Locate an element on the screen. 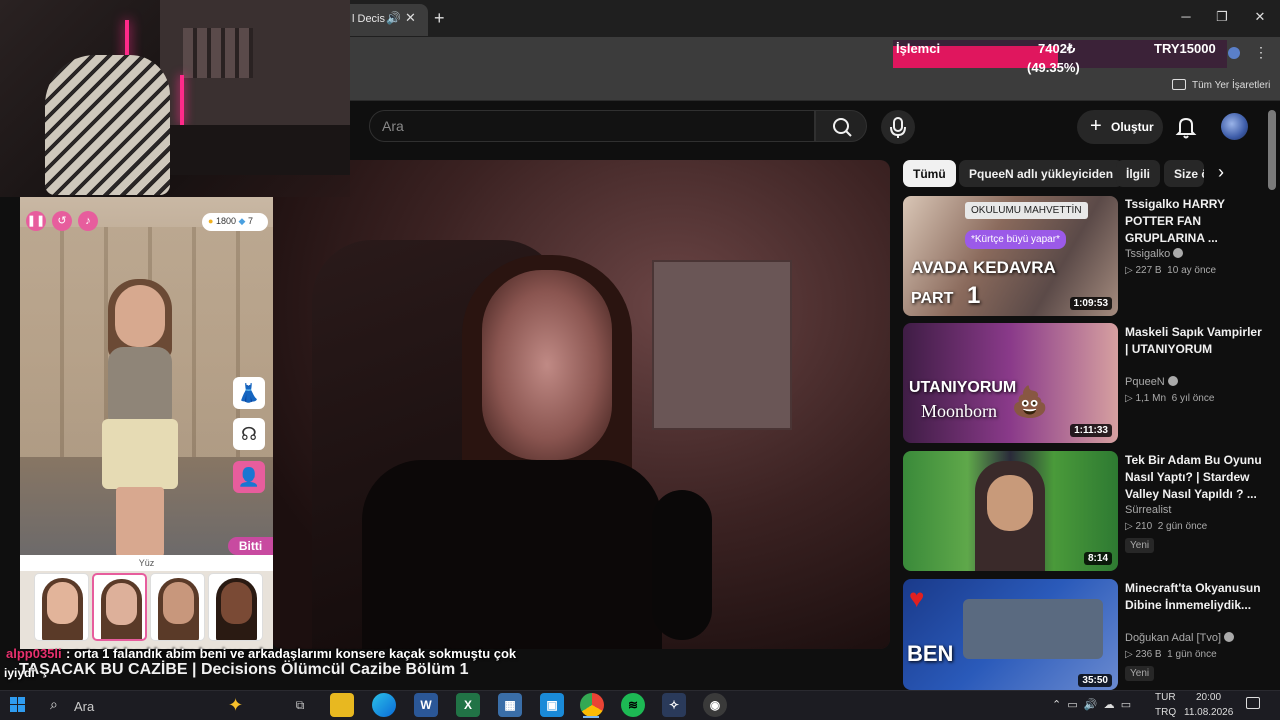 The height and width of the screenshot is (720, 1280). face-category-button: 👤 is located at coordinates (249, 477).